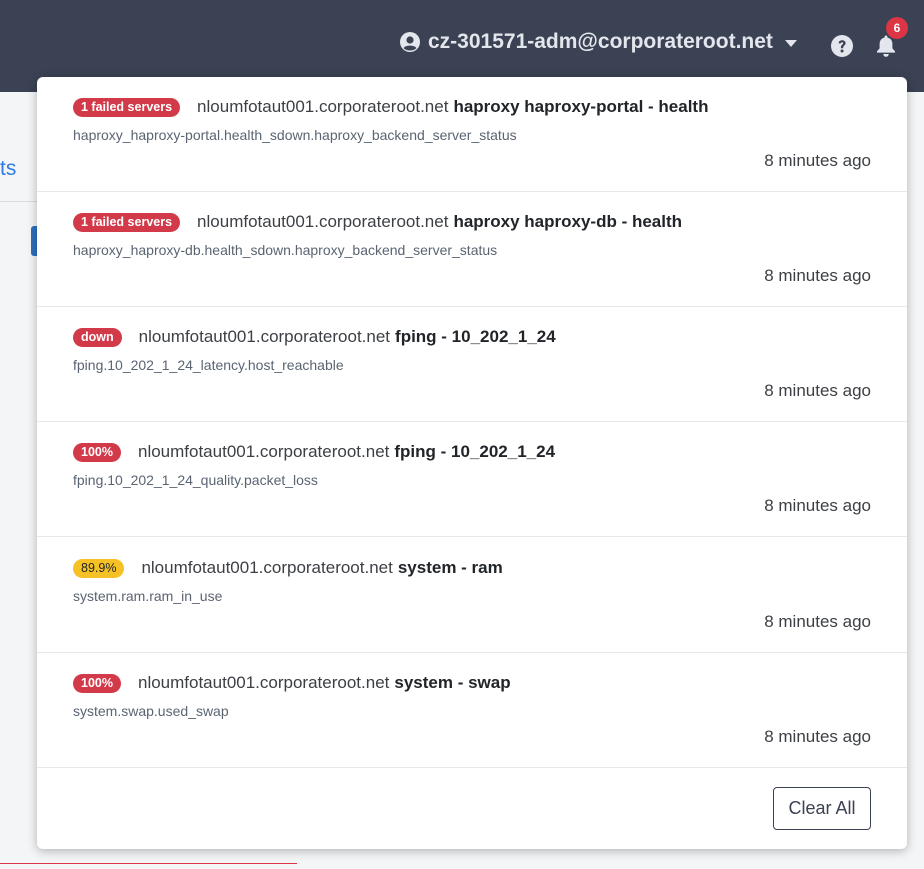 The height and width of the screenshot is (869, 924). What do you see at coordinates (18, 201) in the screenshot?
I see `background-divider` at bounding box center [18, 201].